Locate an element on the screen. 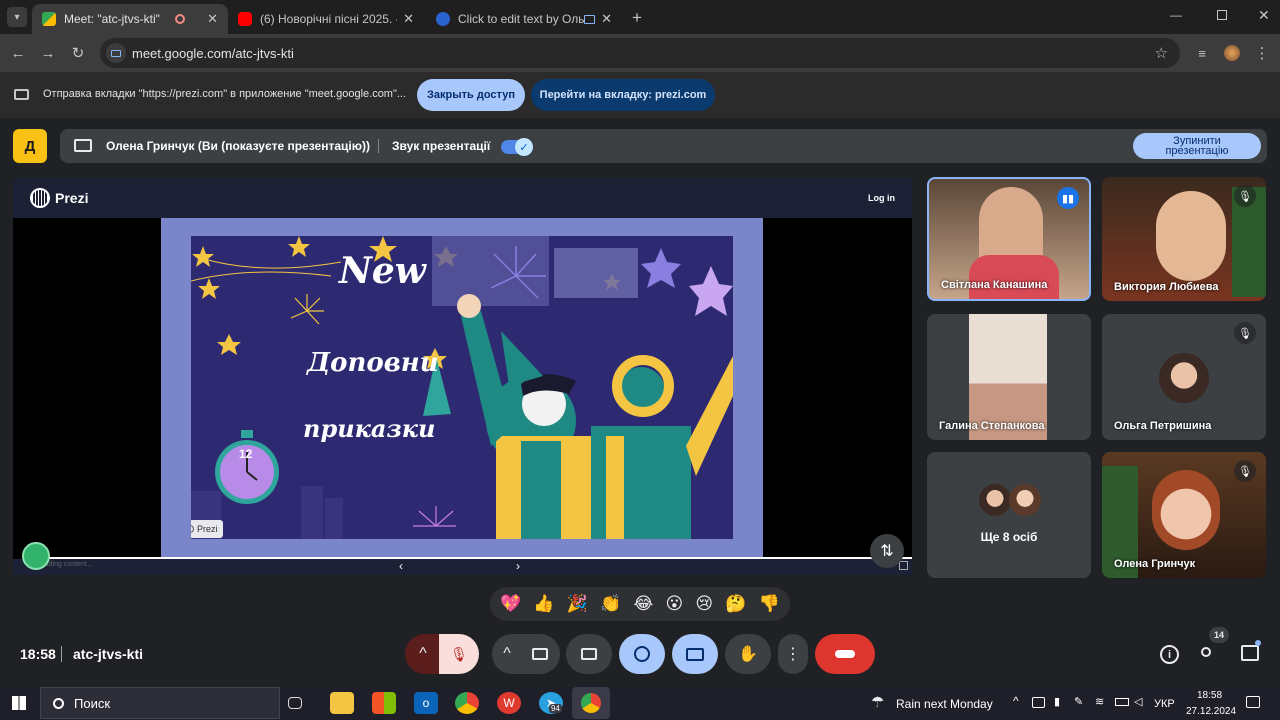 Image resolution: width=1280 pixels, height=720 pixels. tray-chevron-icon: ^ is located at coordinates (1016, 701).